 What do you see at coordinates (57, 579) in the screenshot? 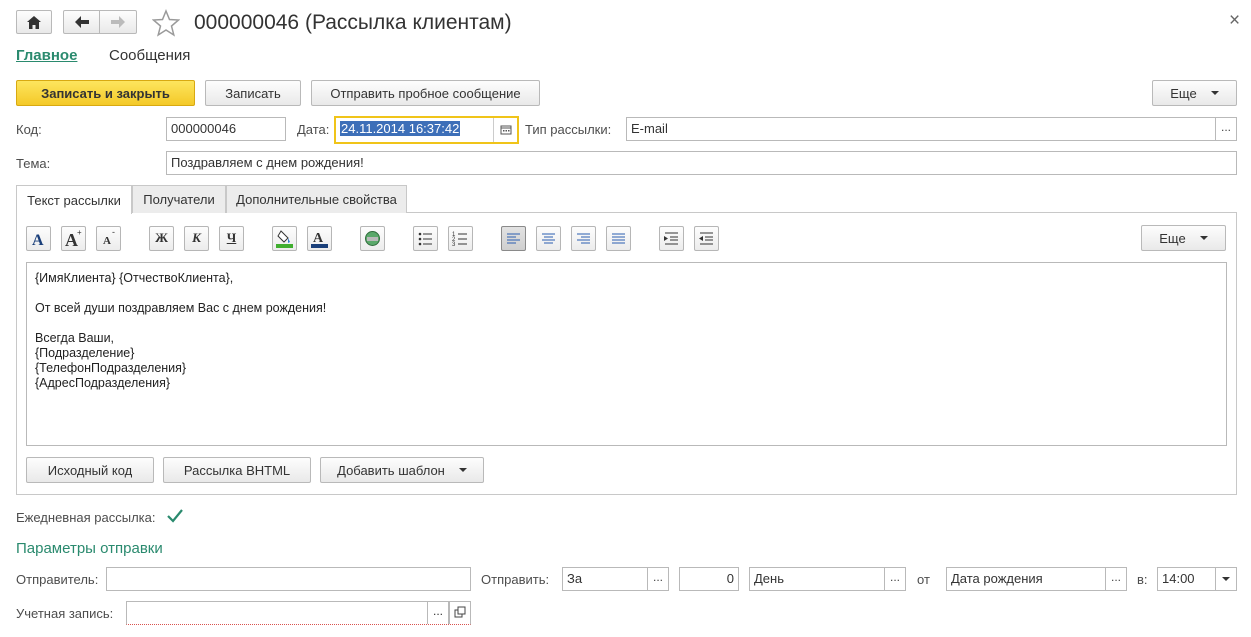
I see `sender-label: Отправитель:` at bounding box center [57, 579].